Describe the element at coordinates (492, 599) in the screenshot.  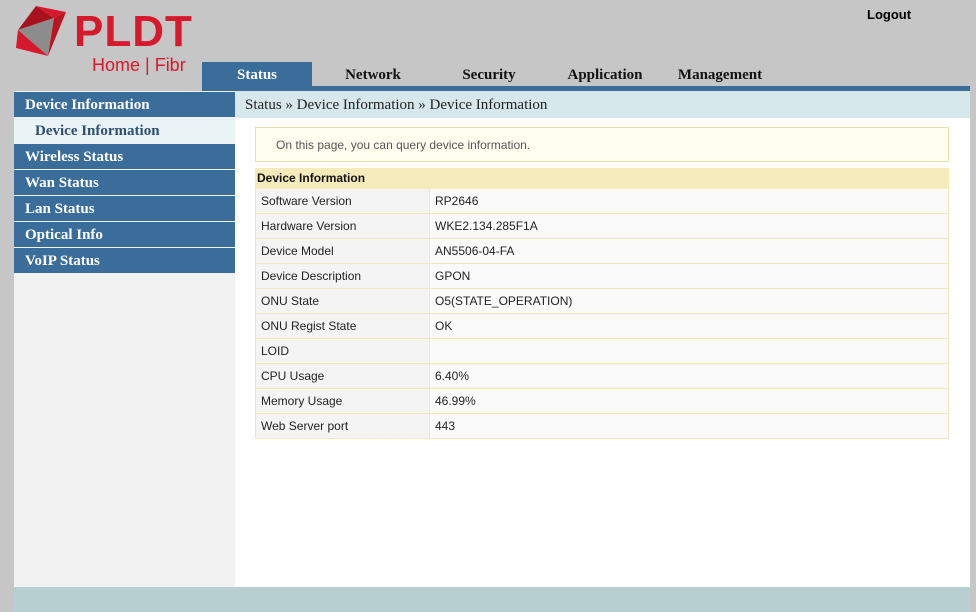
I see `footer-bar` at that location.